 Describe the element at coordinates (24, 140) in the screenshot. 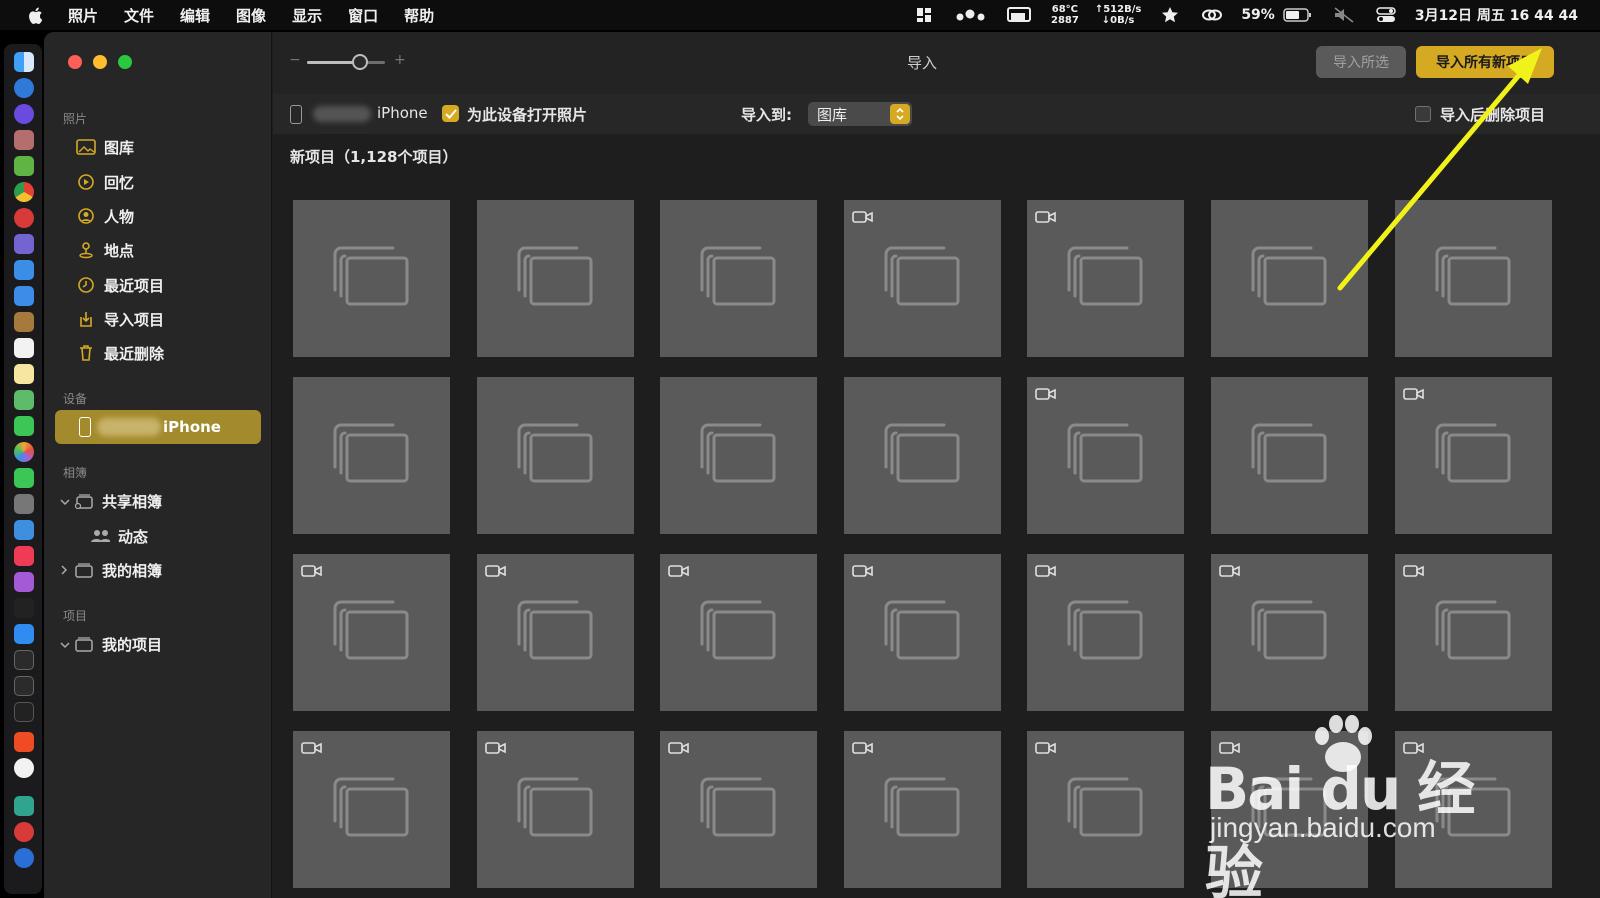

I see `launchpad-icon` at that location.